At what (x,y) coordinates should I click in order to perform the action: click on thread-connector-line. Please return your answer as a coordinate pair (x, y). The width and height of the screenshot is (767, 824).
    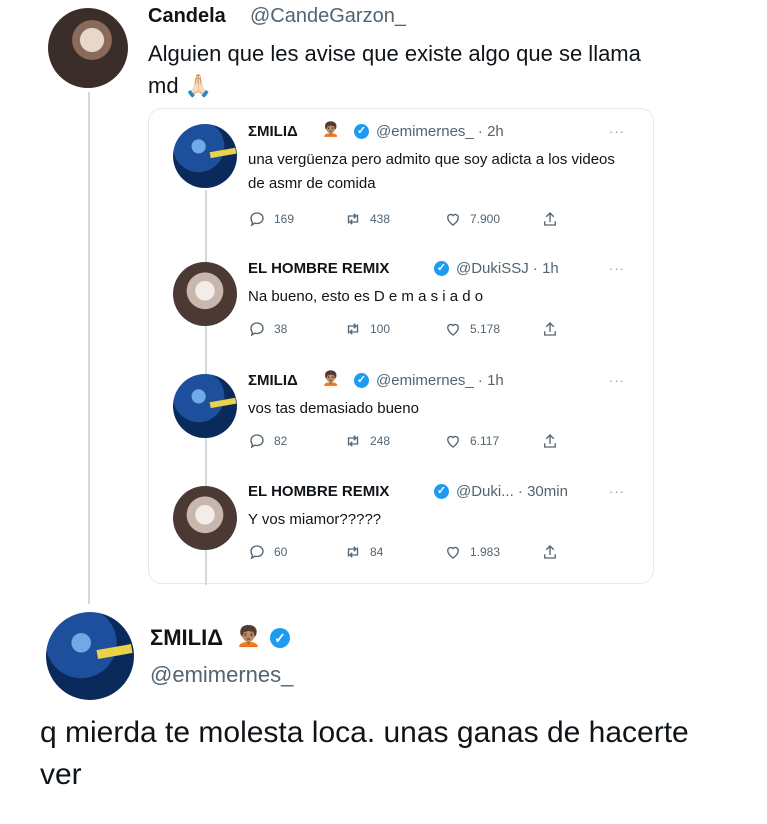
    Looking at the image, I should click on (89, 348).